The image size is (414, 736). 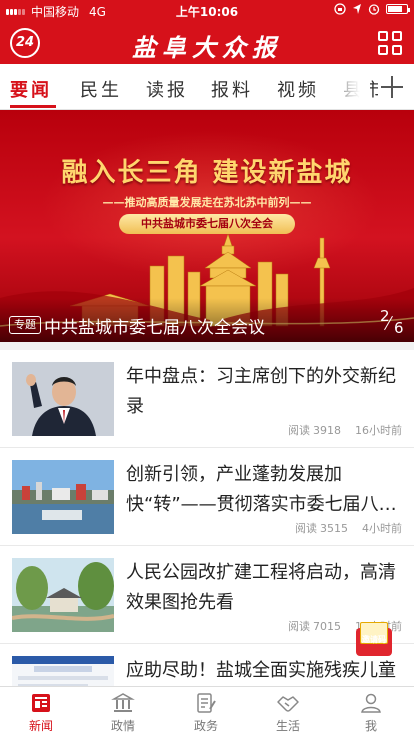 What do you see at coordinates (390, 43) in the screenshot?
I see `grid-menu-icon` at bounding box center [390, 43].